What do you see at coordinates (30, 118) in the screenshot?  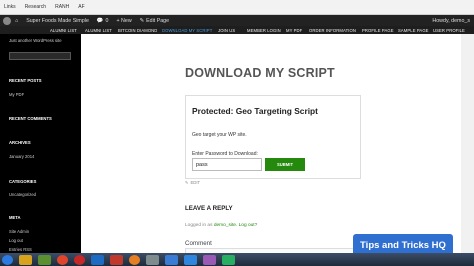 I see `recent-comments-header: RECENT COMMENTS` at bounding box center [30, 118].